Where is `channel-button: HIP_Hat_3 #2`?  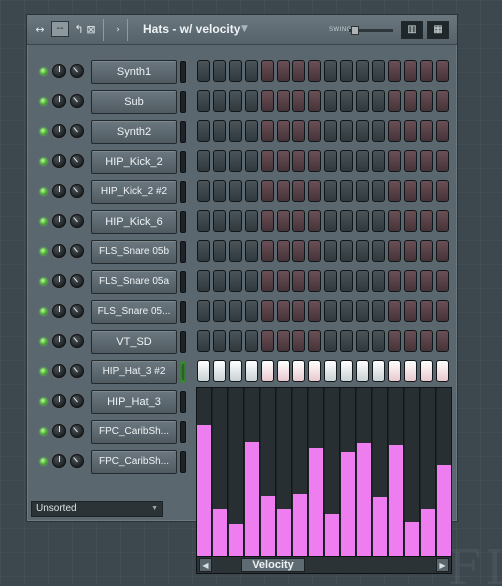
channel-button: HIP_Hat_3 #2 is located at coordinates (134, 372).